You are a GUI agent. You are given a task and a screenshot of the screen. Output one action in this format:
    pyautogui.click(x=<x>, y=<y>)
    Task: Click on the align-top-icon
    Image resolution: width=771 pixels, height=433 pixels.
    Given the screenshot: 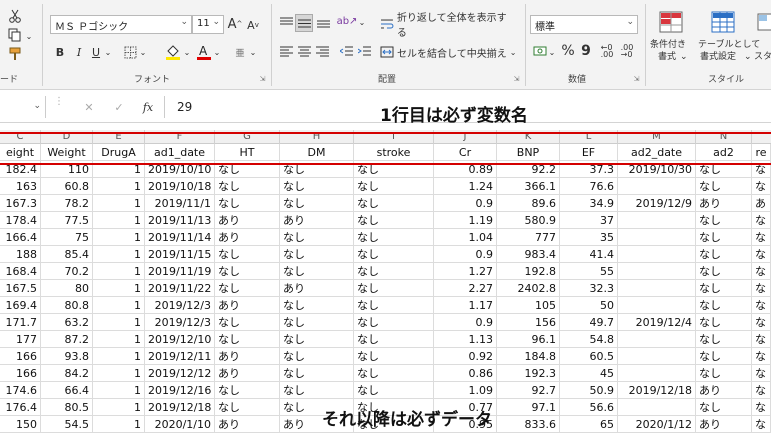 What is the action you would take?
    pyautogui.click(x=286, y=22)
    